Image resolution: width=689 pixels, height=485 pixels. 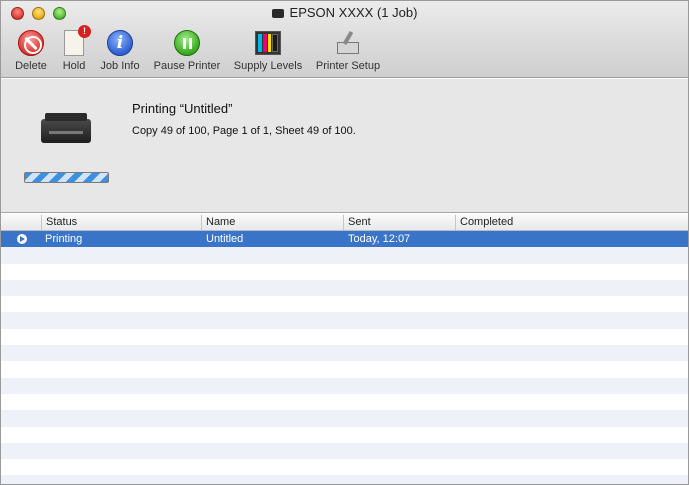 I want to click on job-status-title: Printing “Untitled”, so click(x=182, y=108).